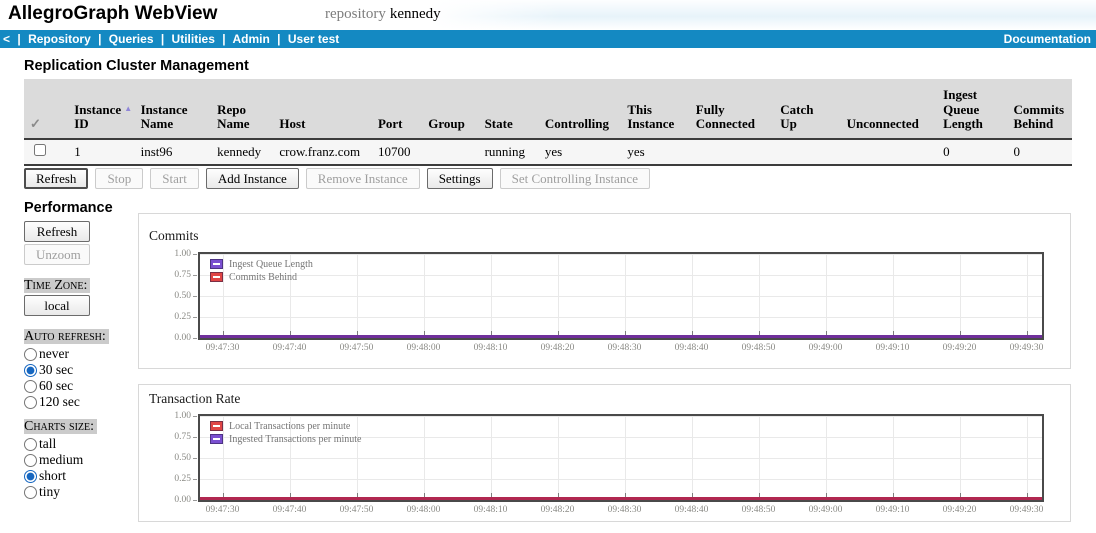  What do you see at coordinates (30, 386) in the screenshot?
I see `radio-60-sec` at bounding box center [30, 386].